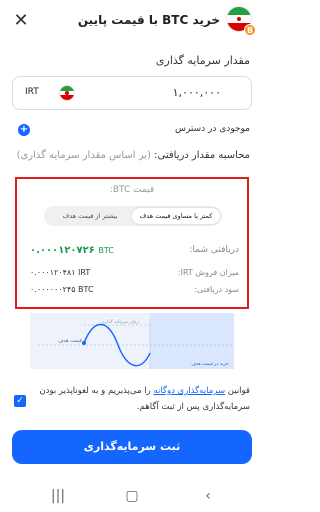 This screenshot has height=512, width=320. I want to click on available-balance-row: + موجودی در دسترس, so click(132, 131).